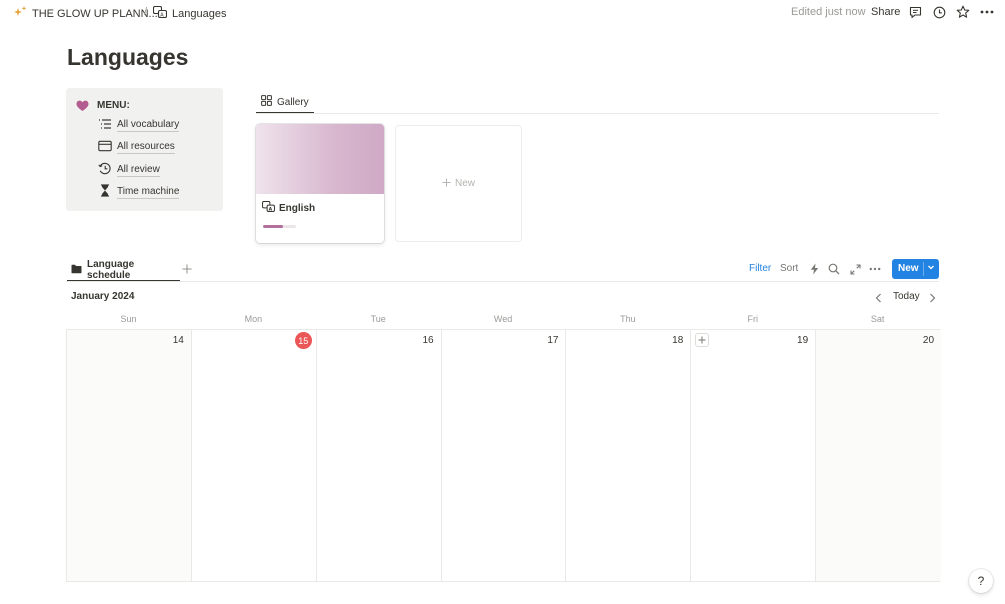 Image resolution: width=1005 pixels, height=604 pixels. I want to click on list-icon, so click(105, 125).